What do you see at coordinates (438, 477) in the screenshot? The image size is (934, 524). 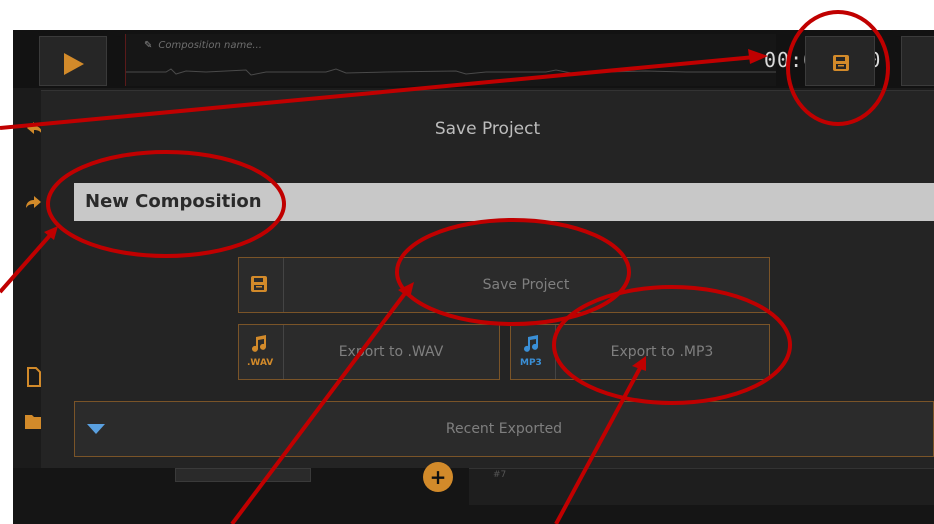 I see `add-track-button: +` at bounding box center [438, 477].